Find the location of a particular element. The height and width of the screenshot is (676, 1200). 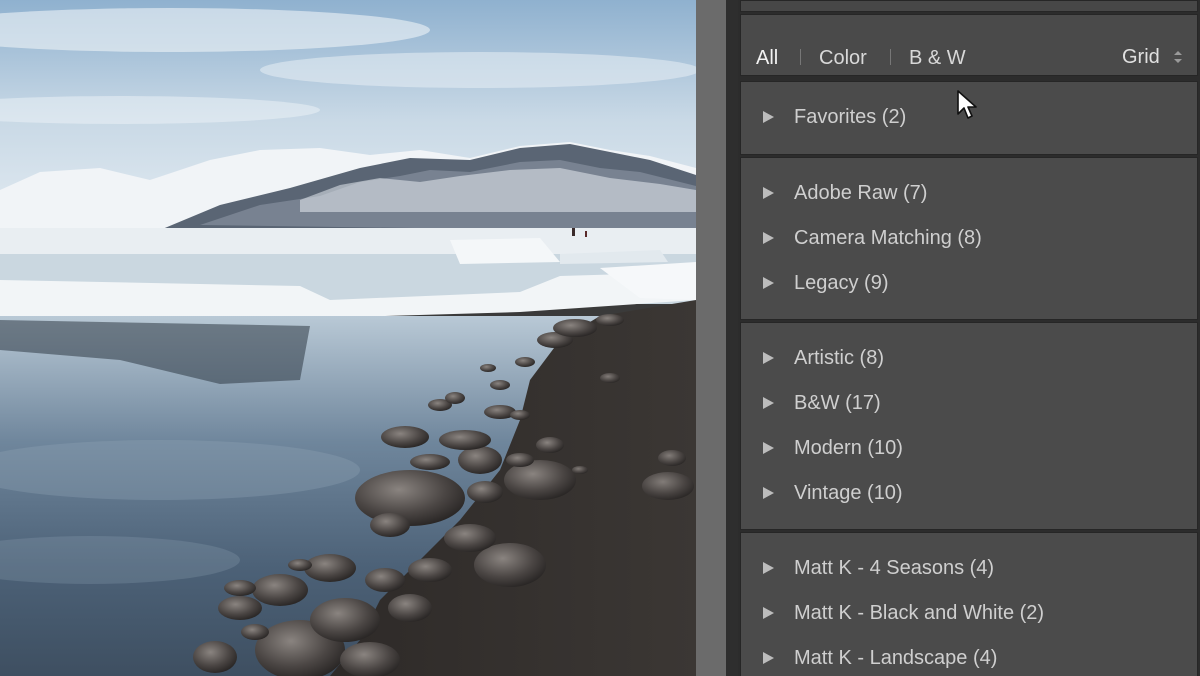

folder-label: Favorites (2) is located at coordinates (850, 117).